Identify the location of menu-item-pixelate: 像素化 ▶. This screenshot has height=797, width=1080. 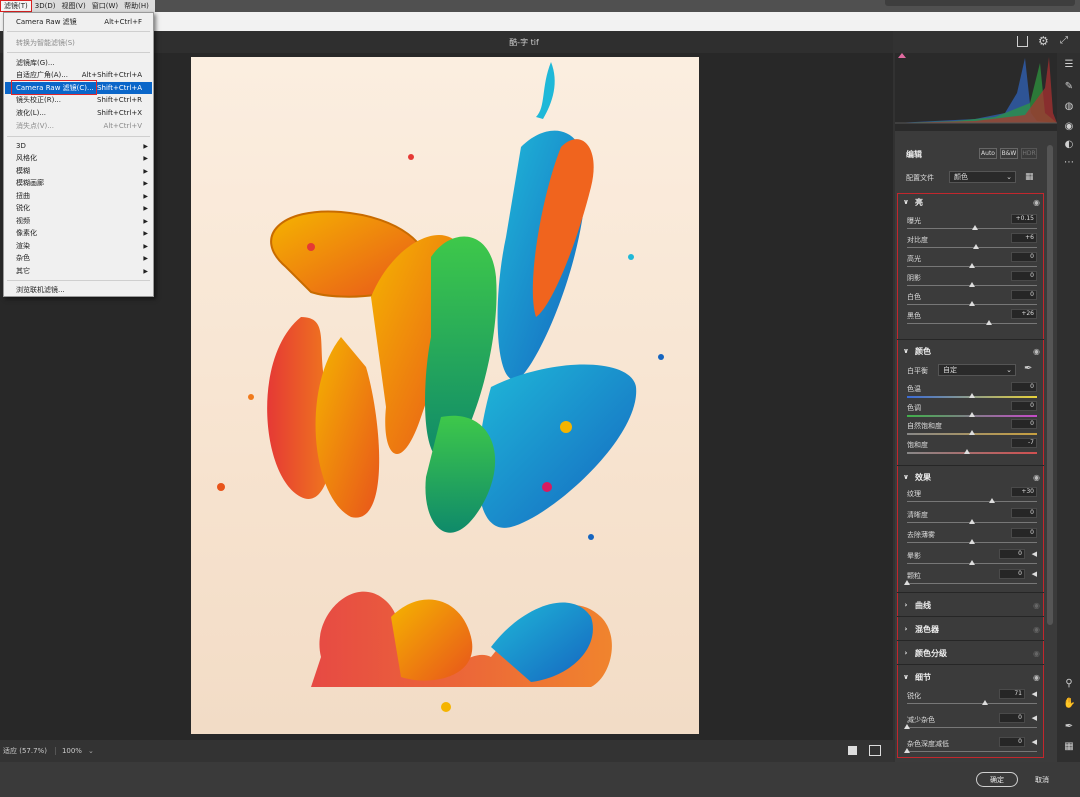
(78, 233).